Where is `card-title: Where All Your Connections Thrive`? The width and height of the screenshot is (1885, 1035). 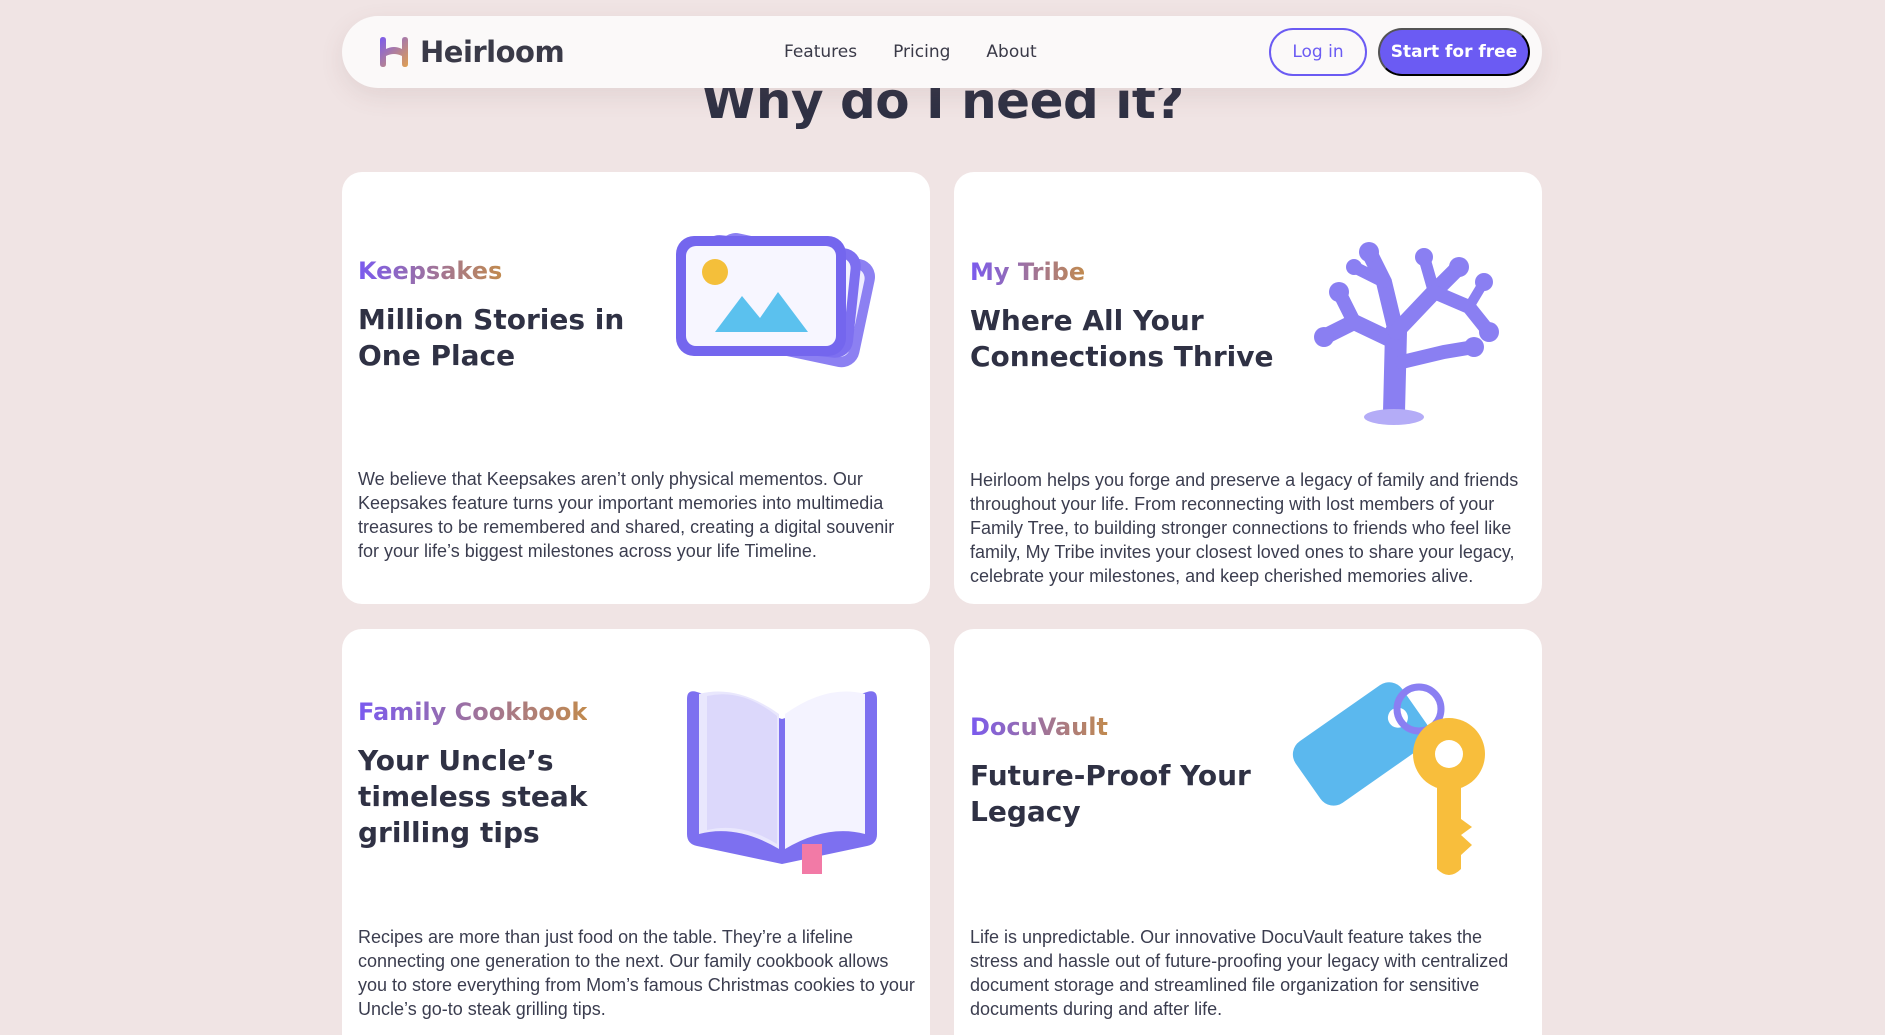 card-title: Where All Your Connections Thrive is located at coordinates (1122, 338).